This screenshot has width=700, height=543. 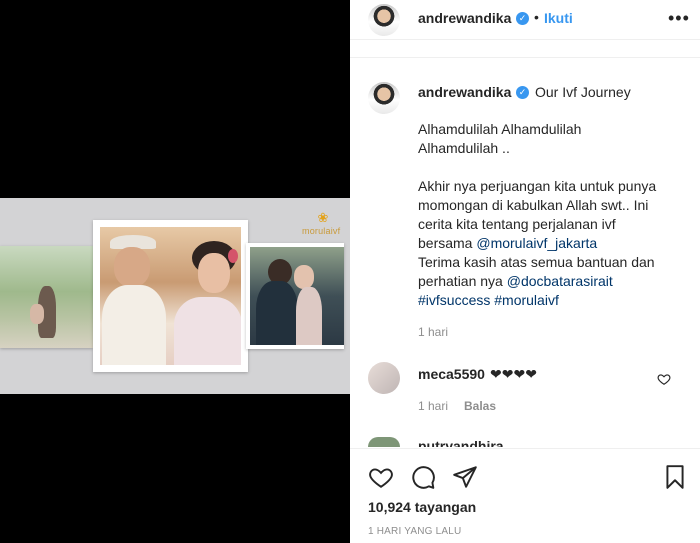 What do you see at coordinates (464, 148) in the screenshot?
I see `caption-line: Alhamdulilah ..` at bounding box center [464, 148].